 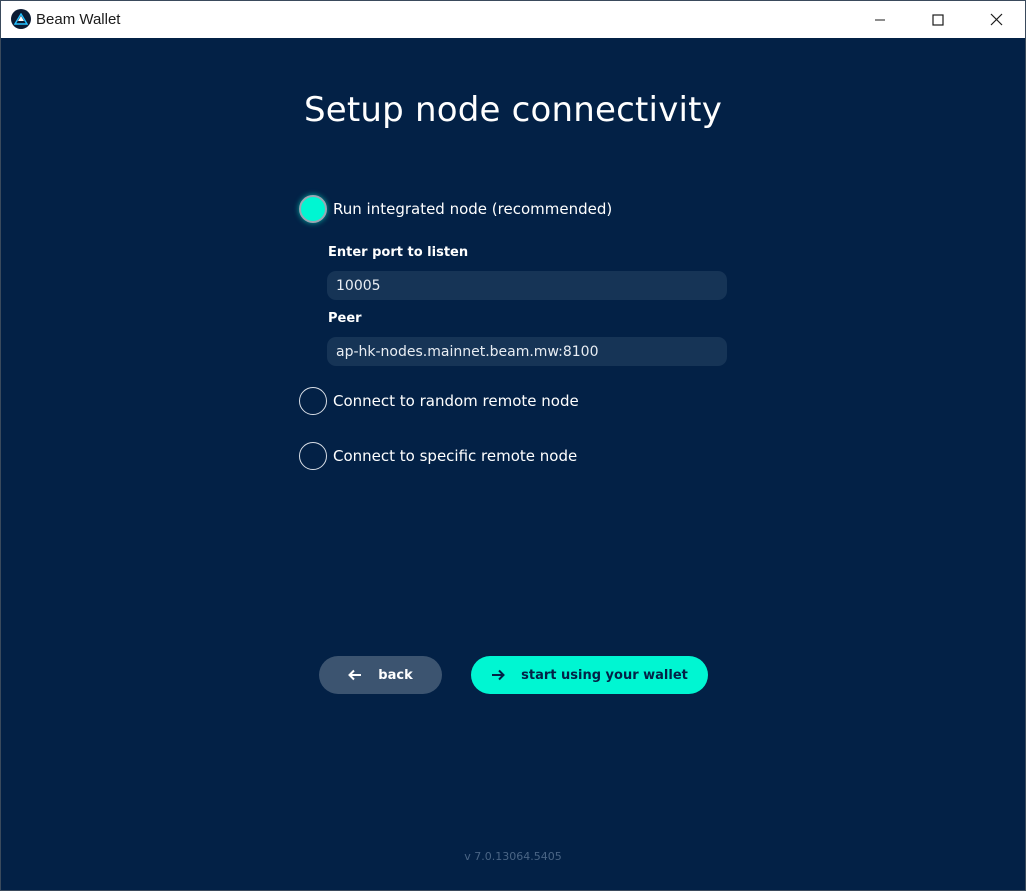 I want to click on port-input, so click(x=527, y=285).